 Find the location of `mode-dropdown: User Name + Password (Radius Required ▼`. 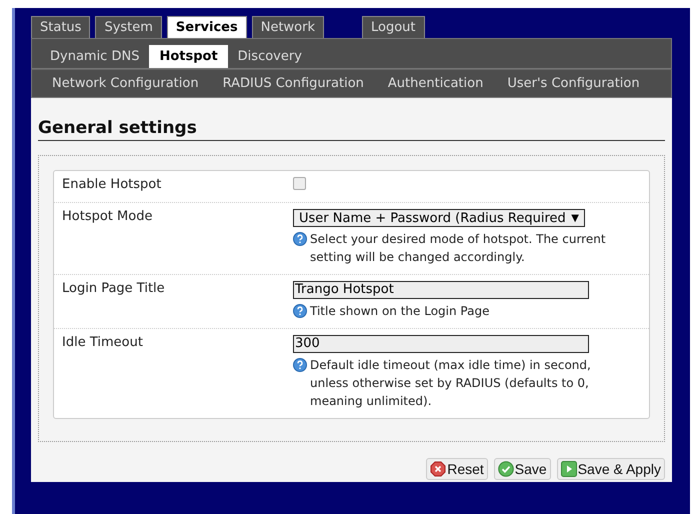

mode-dropdown: User Name + Password (Radius Required ▼ is located at coordinates (439, 218).